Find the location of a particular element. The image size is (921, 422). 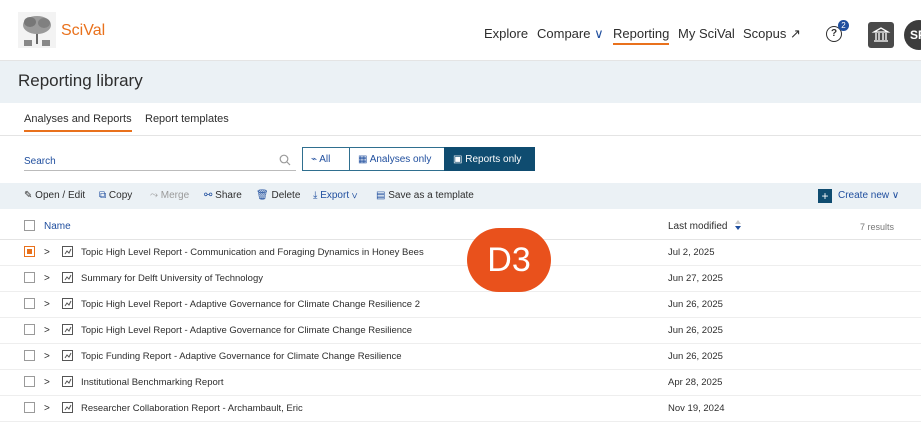

save-template-label: Save as a template is located at coordinates (431, 195).